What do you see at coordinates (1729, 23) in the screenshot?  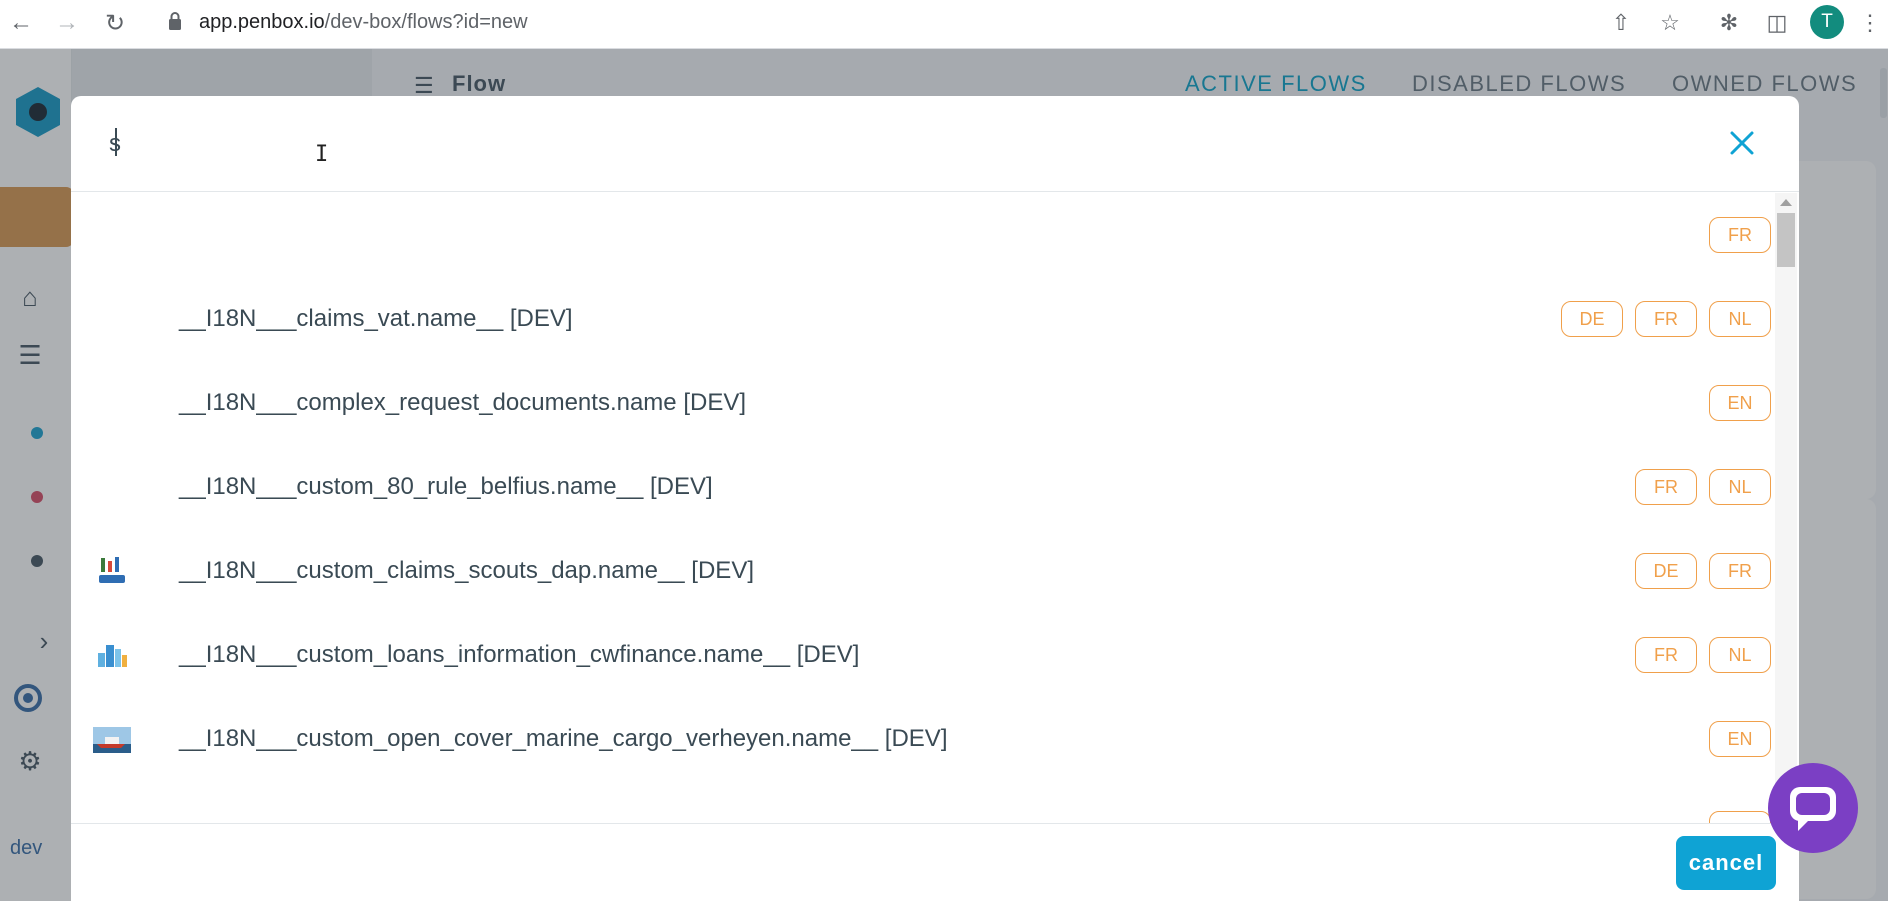 I see `extensions-icon: ✻` at bounding box center [1729, 23].